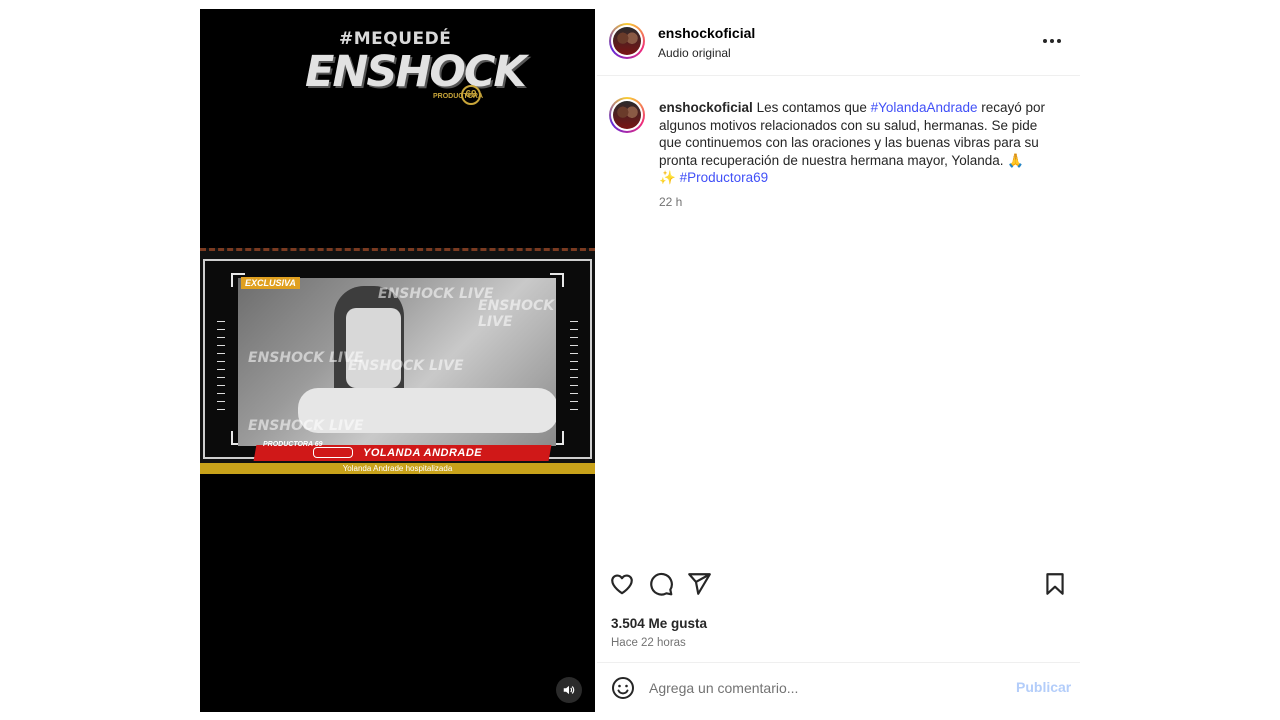 This screenshot has width=1280, height=720. I want to click on logo-wordmark: ENSHOCK, so click(416, 72).